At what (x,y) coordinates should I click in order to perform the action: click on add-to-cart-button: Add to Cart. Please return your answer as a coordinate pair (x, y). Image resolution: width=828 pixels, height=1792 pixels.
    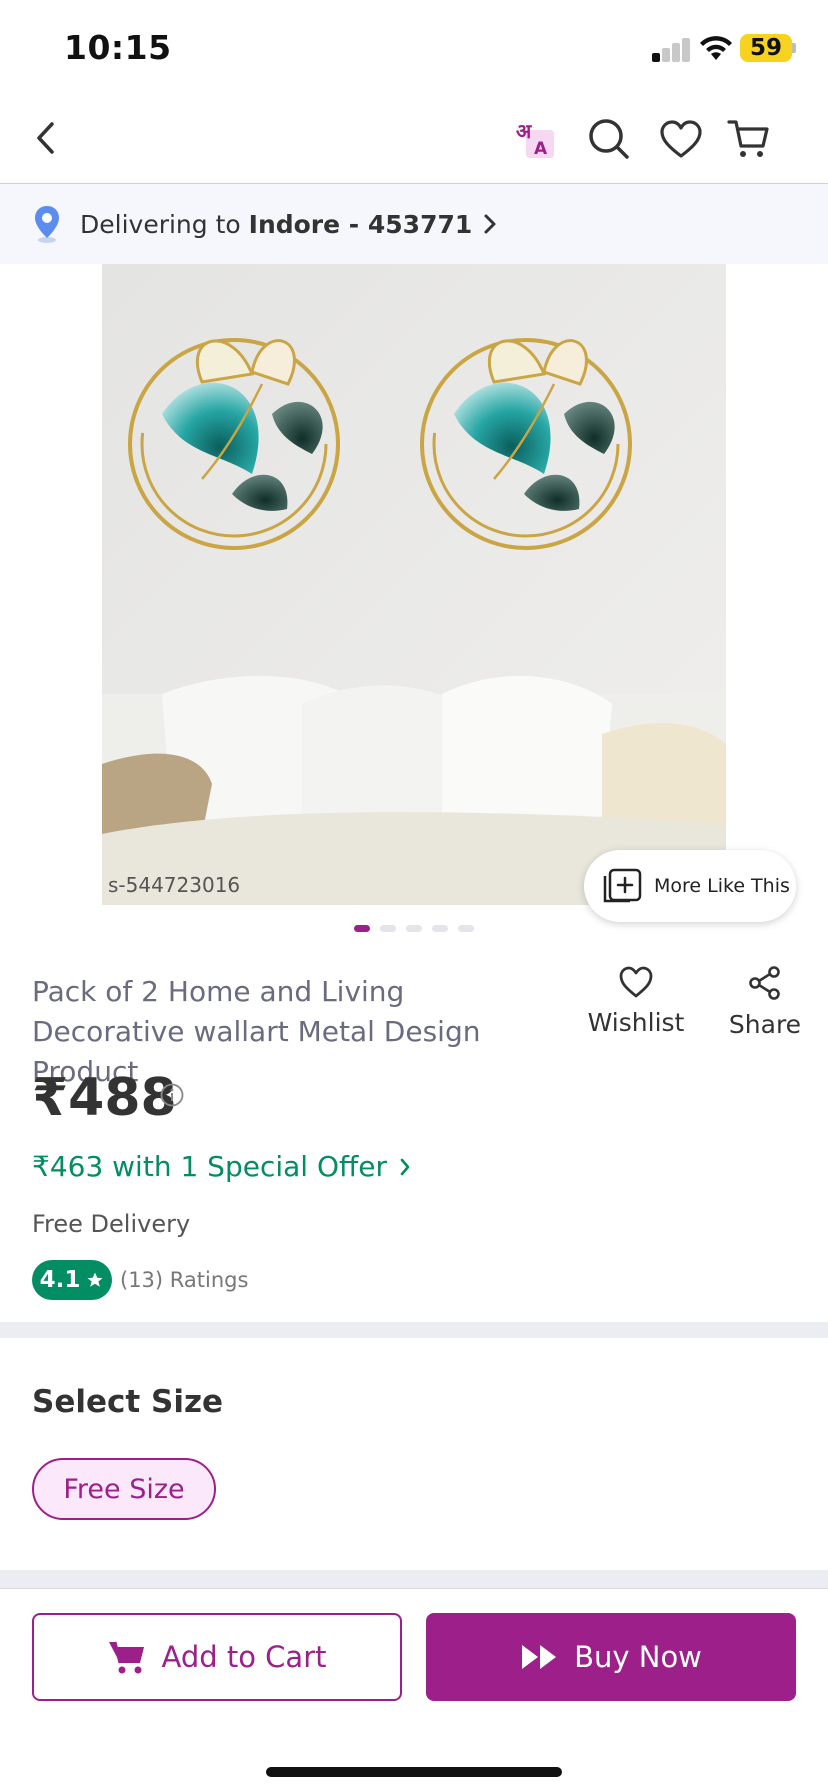
    Looking at the image, I should click on (217, 1657).